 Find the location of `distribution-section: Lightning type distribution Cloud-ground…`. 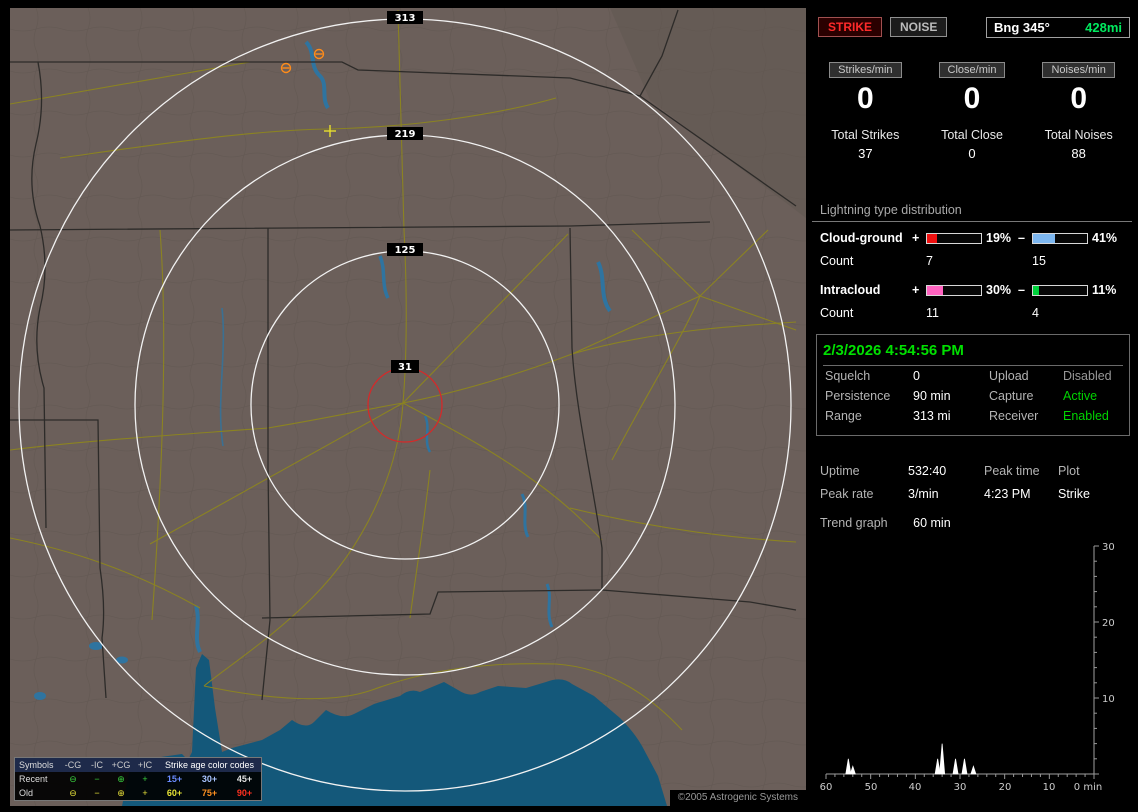

distribution-section: Lightning type distribution Cloud-ground… is located at coordinates (972, 261).